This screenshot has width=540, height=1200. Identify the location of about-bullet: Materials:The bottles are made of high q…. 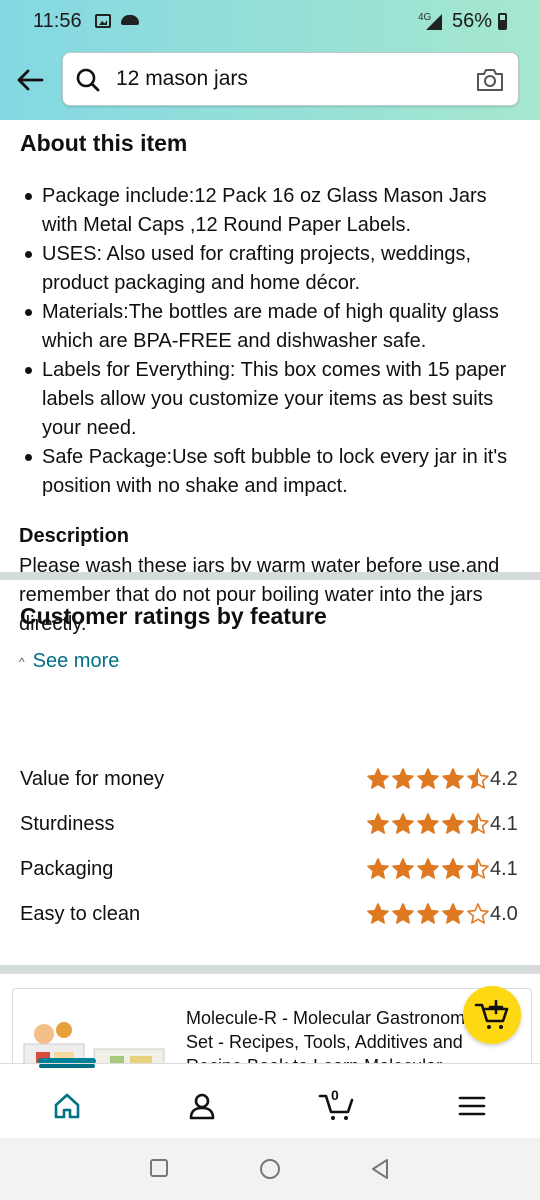
(272, 327).